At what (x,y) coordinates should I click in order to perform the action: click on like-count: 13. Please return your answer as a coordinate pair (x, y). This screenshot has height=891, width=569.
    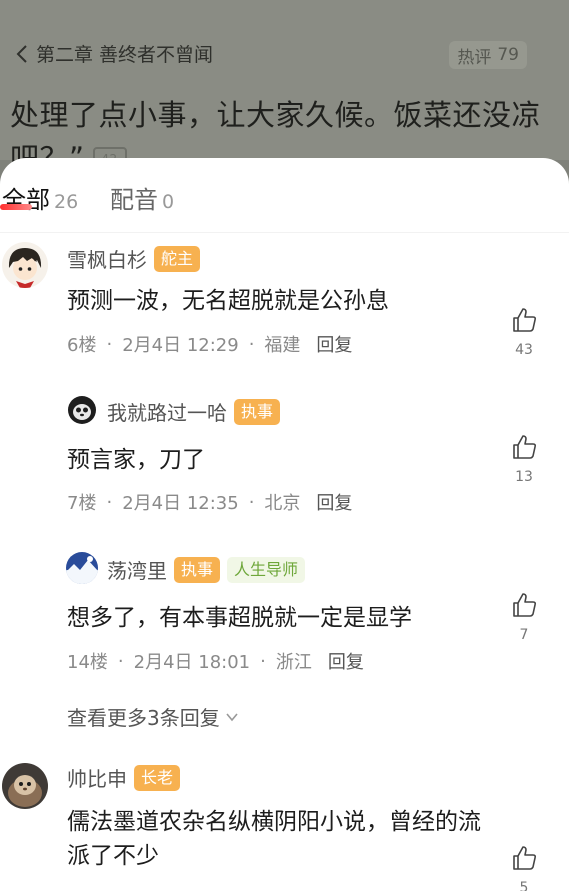
    Looking at the image, I should click on (524, 477).